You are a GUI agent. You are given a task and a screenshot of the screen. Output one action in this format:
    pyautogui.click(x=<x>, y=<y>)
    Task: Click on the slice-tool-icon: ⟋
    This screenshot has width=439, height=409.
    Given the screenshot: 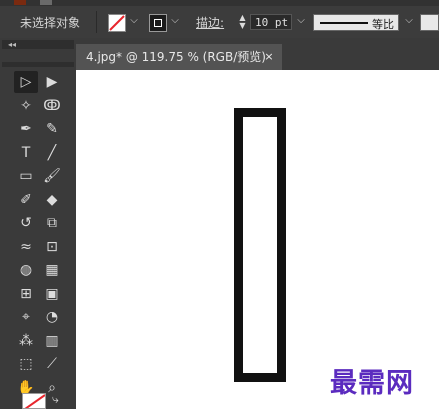 What is the action you would take?
    pyautogui.click(x=52, y=364)
    